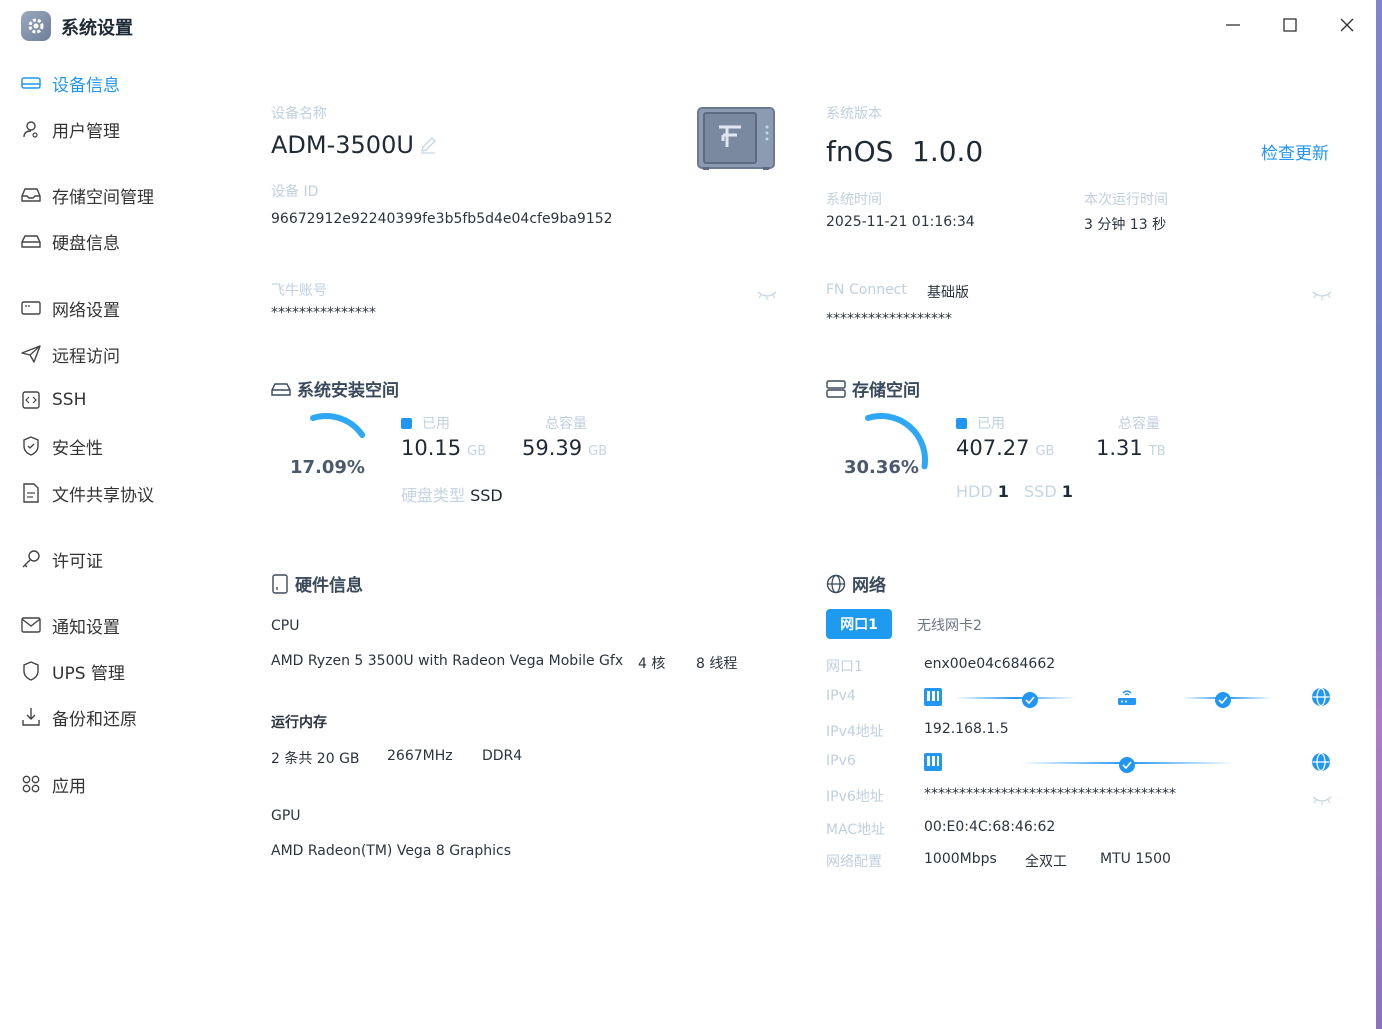  Describe the element at coordinates (1157, 451) in the screenshot. I see `storage-total-unit: TB` at that location.